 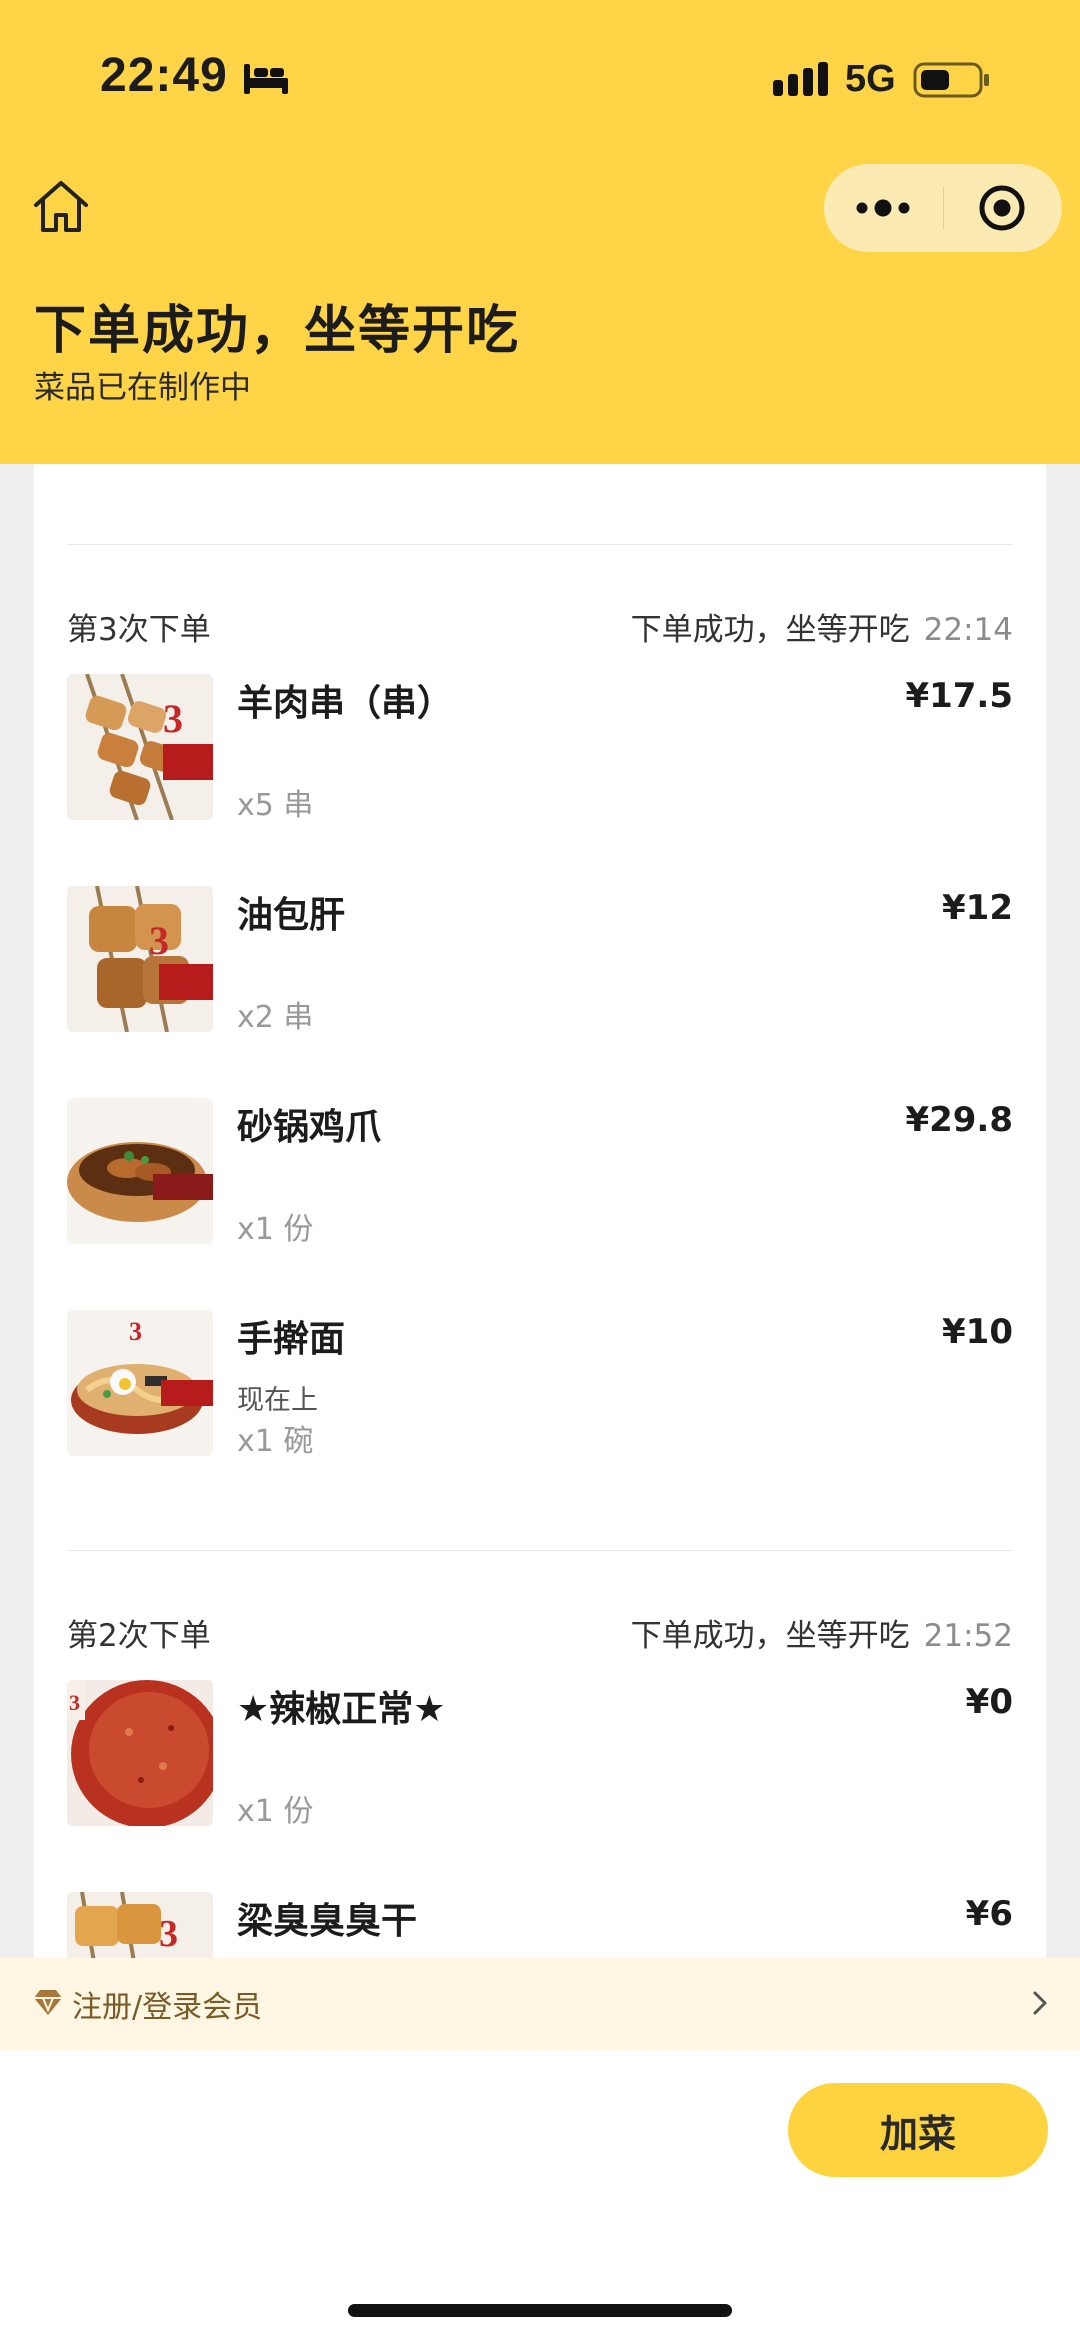 What do you see at coordinates (291, 915) in the screenshot?
I see `dish-name: 油包肝` at bounding box center [291, 915].